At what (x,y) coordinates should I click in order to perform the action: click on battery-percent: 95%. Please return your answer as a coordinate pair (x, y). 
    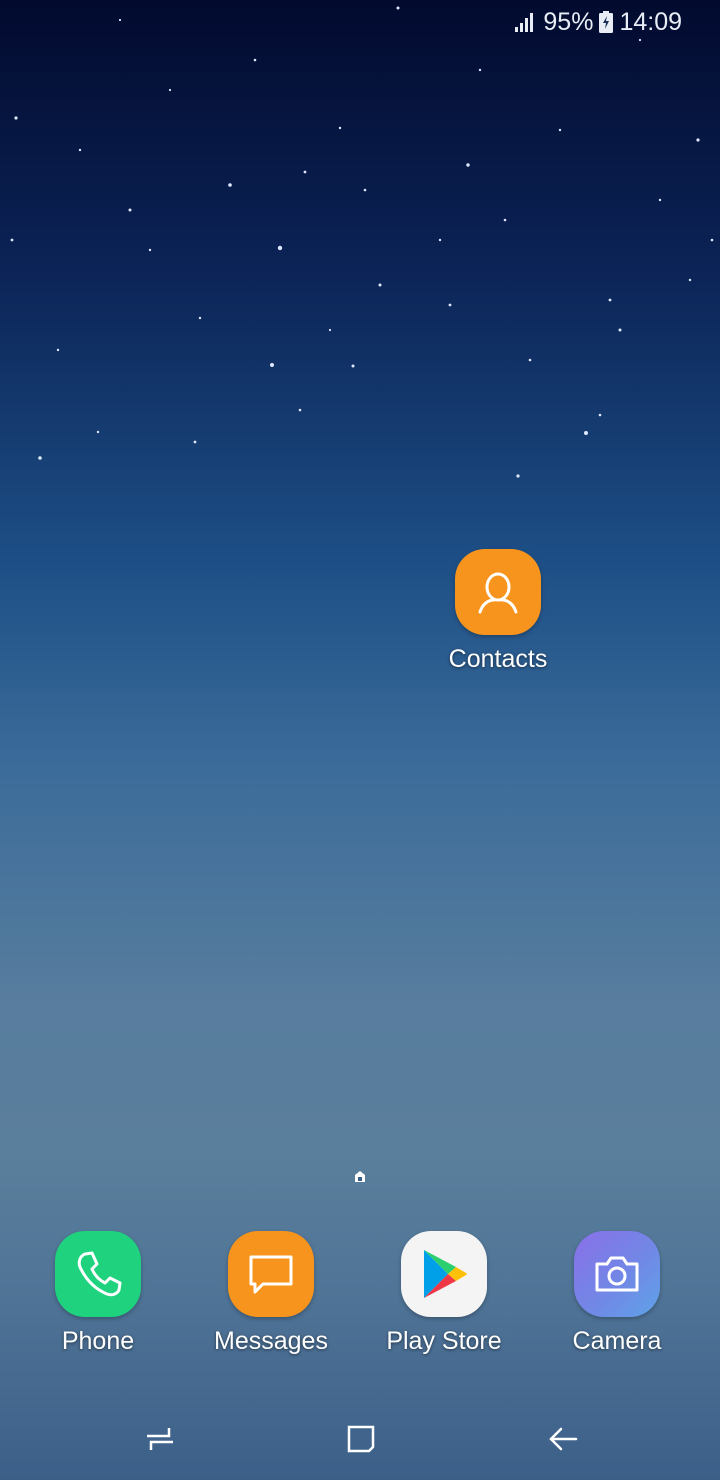
    Looking at the image, I should click on (568, 21).